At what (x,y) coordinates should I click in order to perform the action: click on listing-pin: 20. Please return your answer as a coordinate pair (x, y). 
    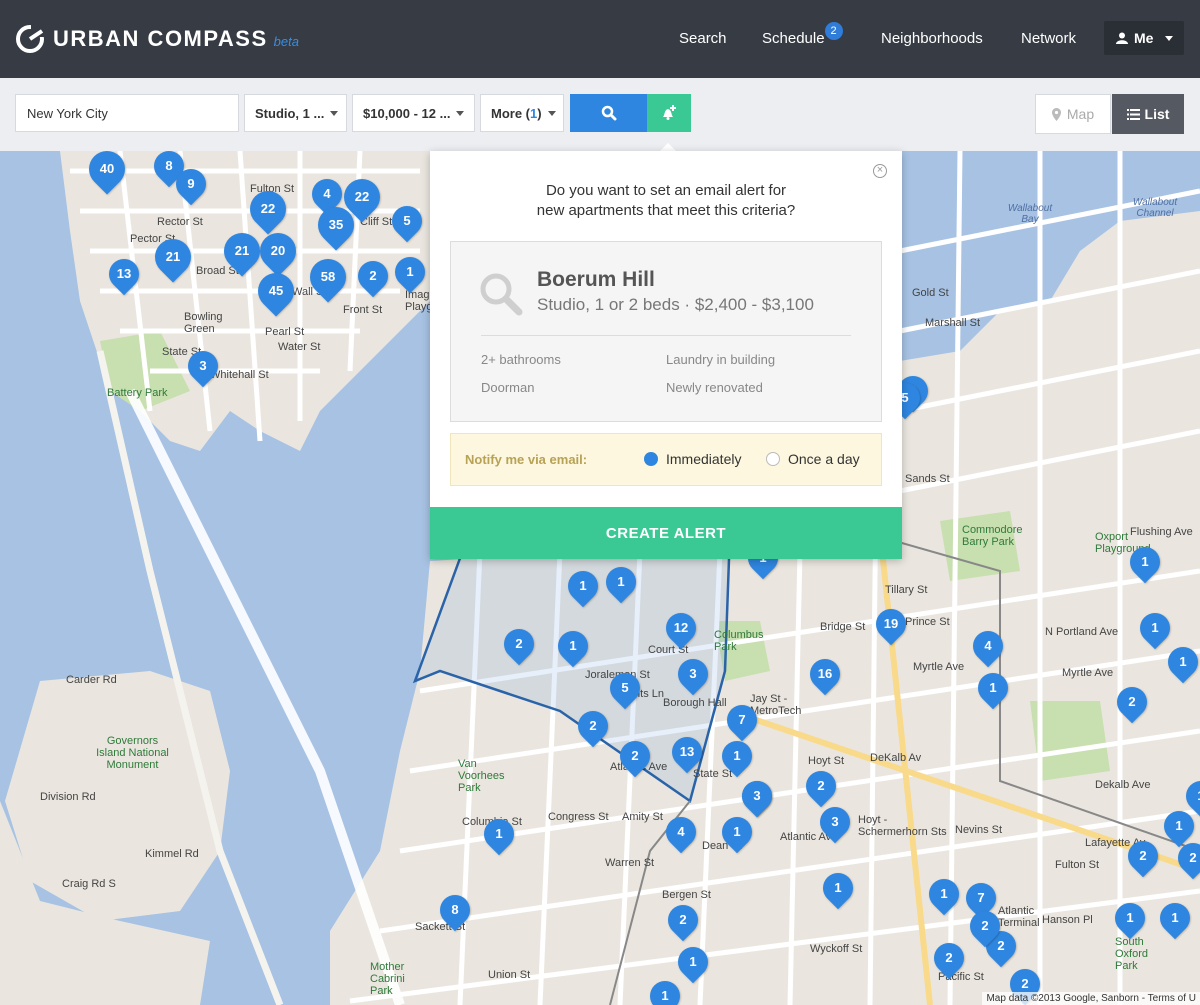
    Looking at the image, I should click on (278, 251).